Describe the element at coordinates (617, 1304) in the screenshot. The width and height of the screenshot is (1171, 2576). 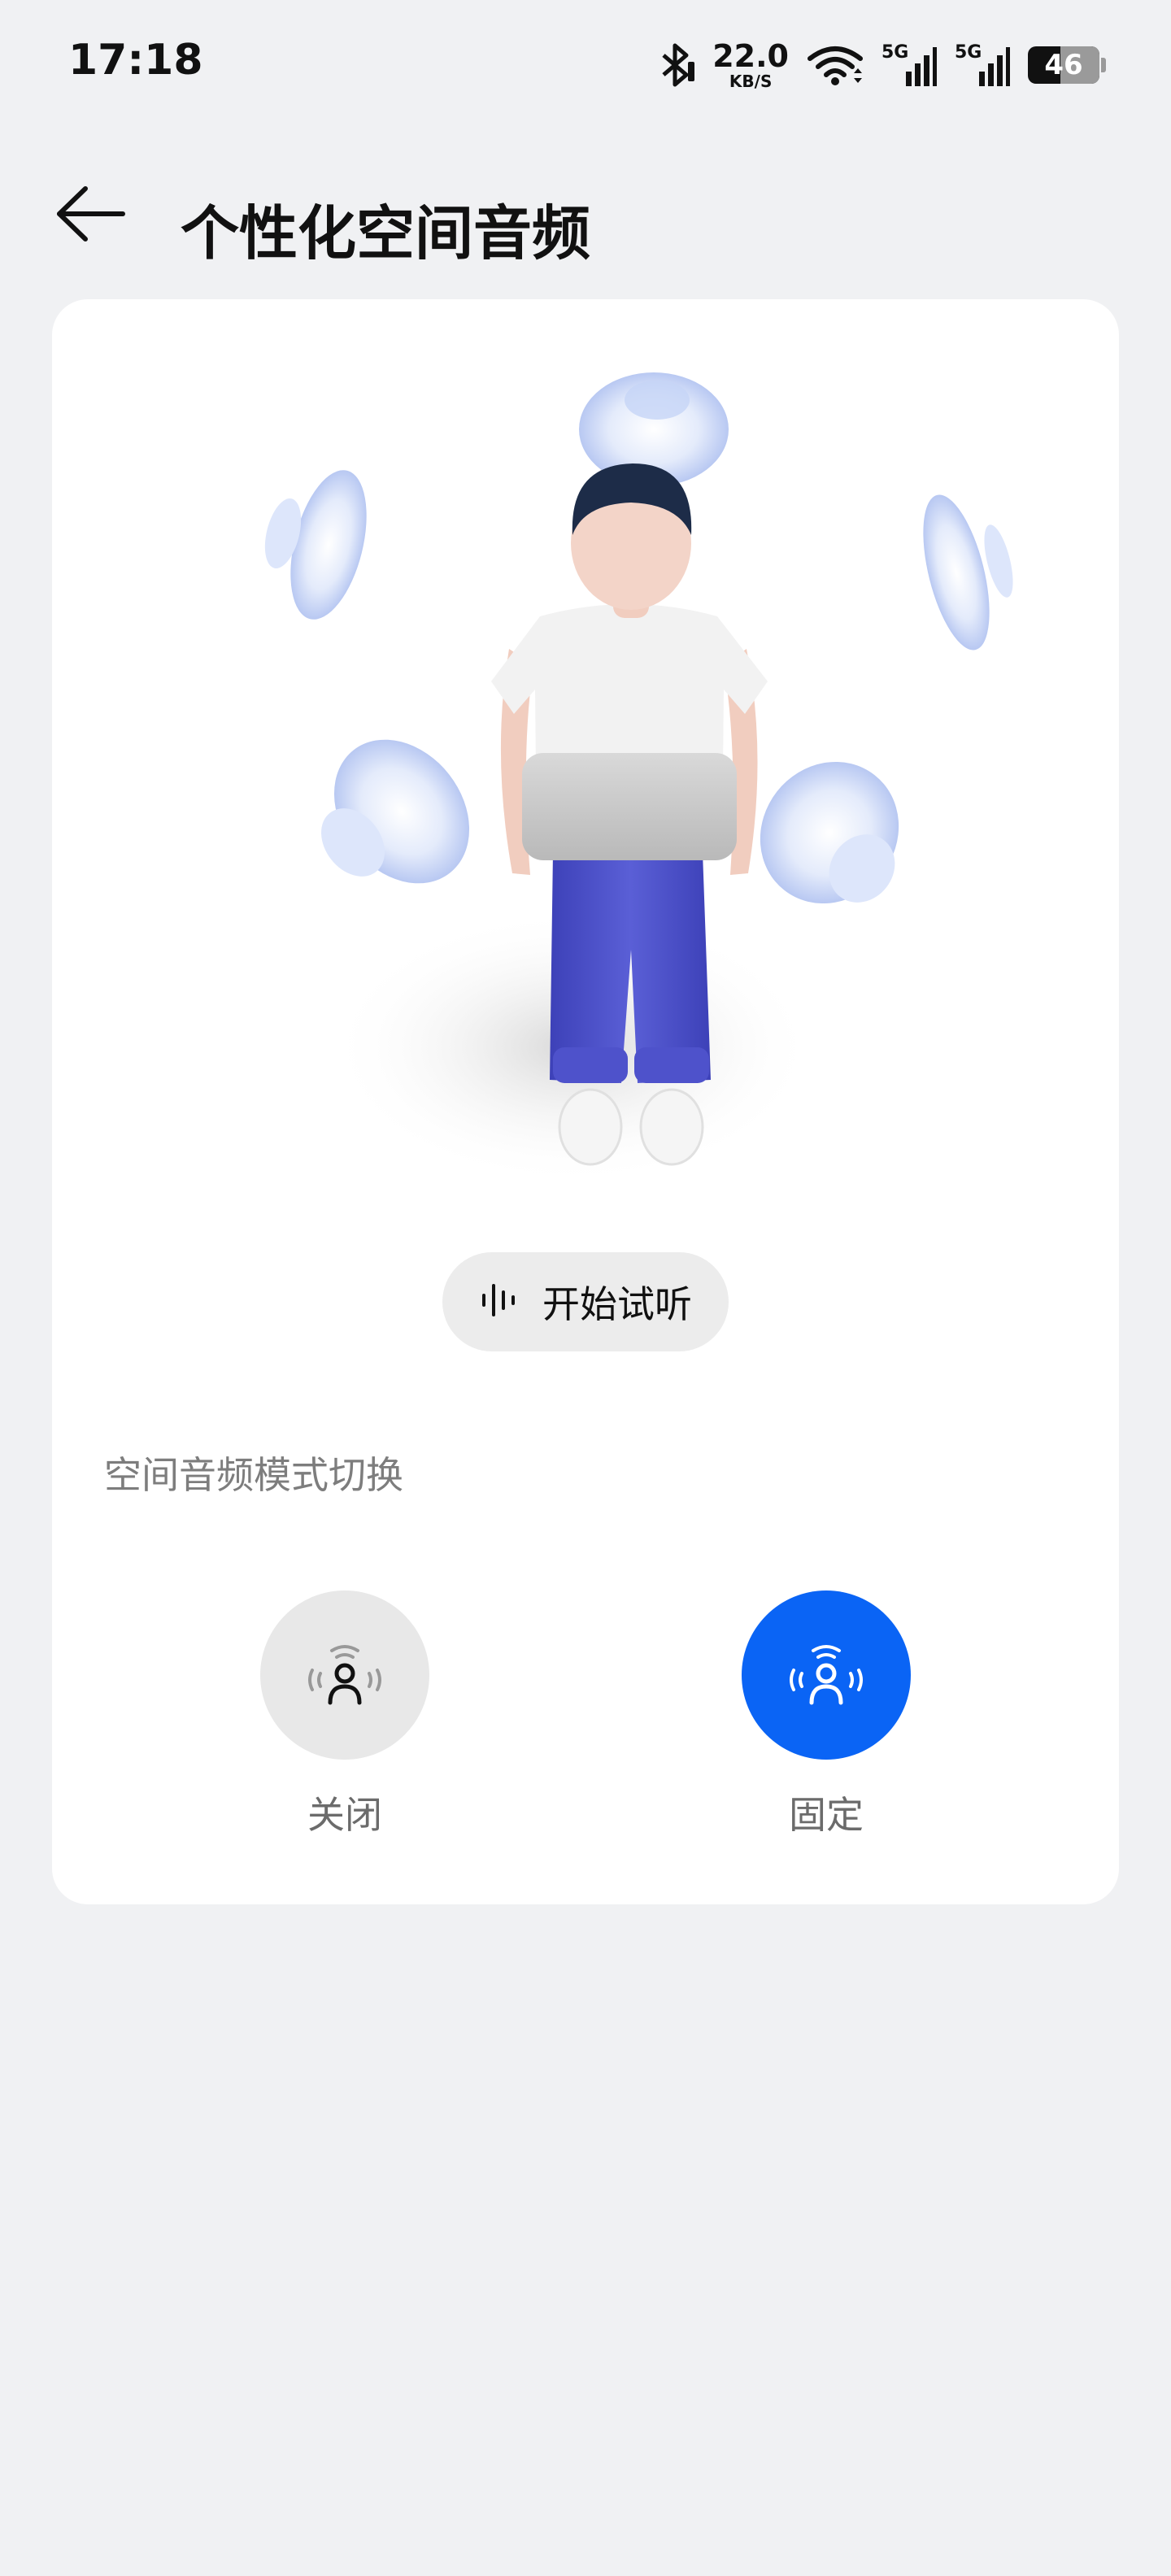
I see `start-listening-label: 开始试听` at that location.